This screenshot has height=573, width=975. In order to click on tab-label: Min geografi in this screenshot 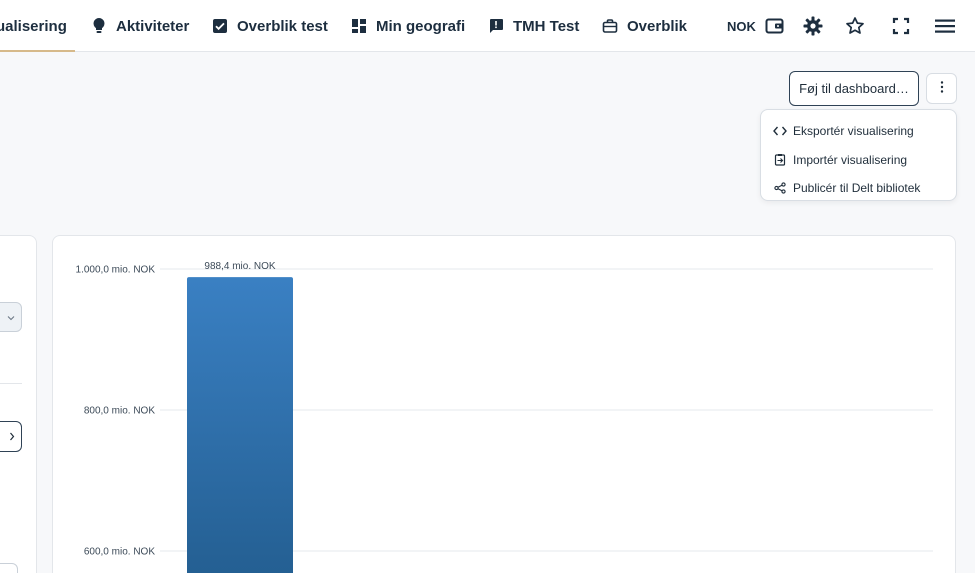, I will do `click(421, 26)`.